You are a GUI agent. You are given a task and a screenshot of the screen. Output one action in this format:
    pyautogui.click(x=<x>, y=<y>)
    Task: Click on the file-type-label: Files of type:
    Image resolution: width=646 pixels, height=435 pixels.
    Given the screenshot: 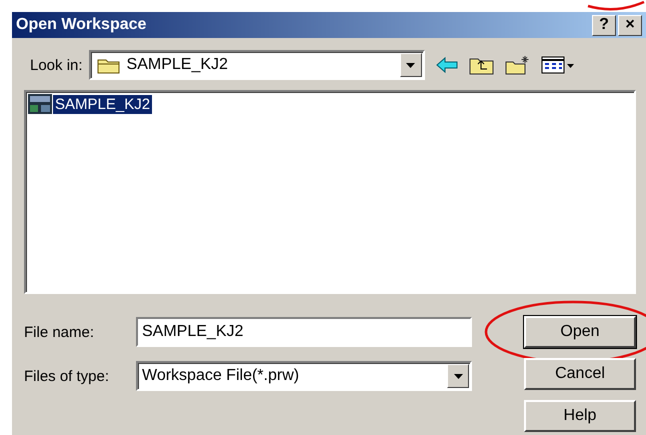 What is the action you would take?
    pyautogui.click(x=67, y=376)
    